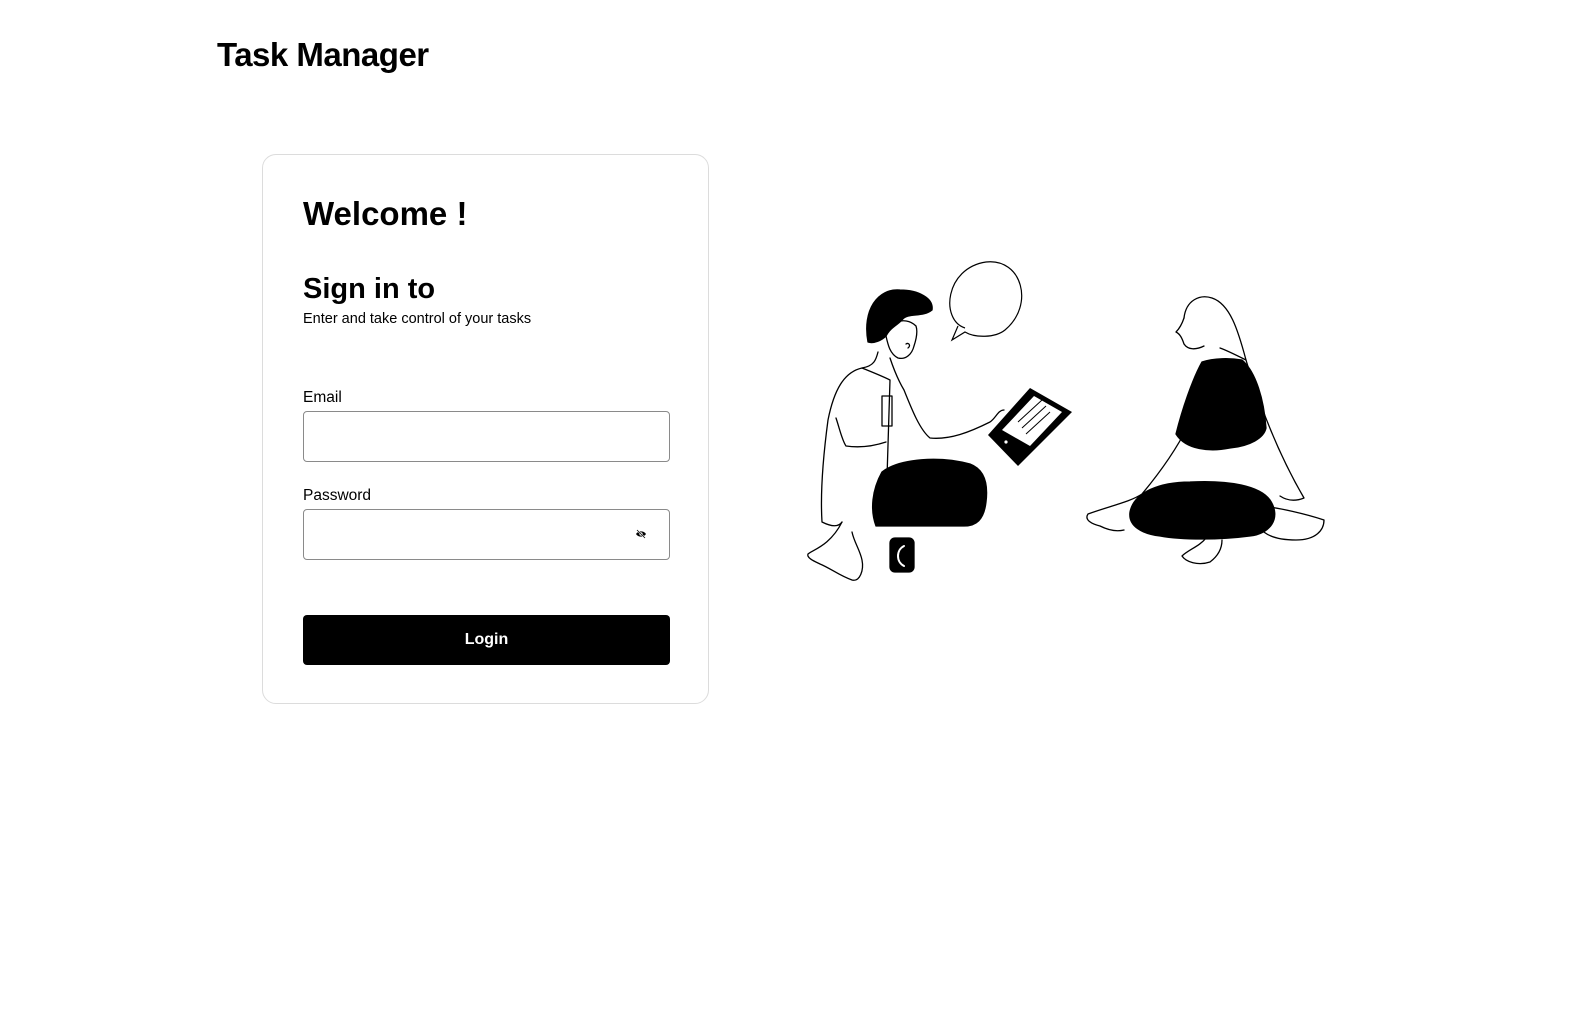 This screenshot has width=1573, height=1018. I want to click on password-label: Password, so click(337, 495).